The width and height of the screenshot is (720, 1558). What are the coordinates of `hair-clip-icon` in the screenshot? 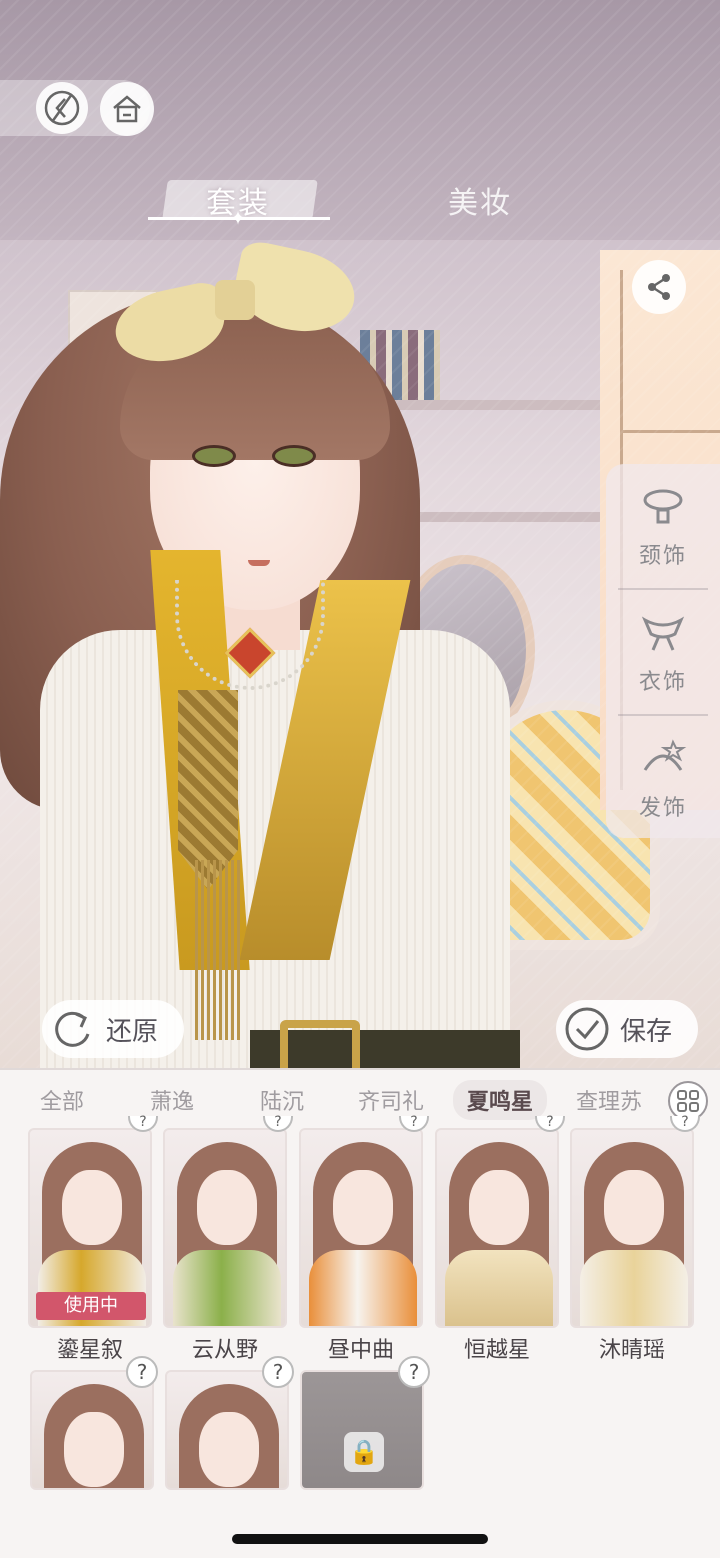 It's located at (665, 755).